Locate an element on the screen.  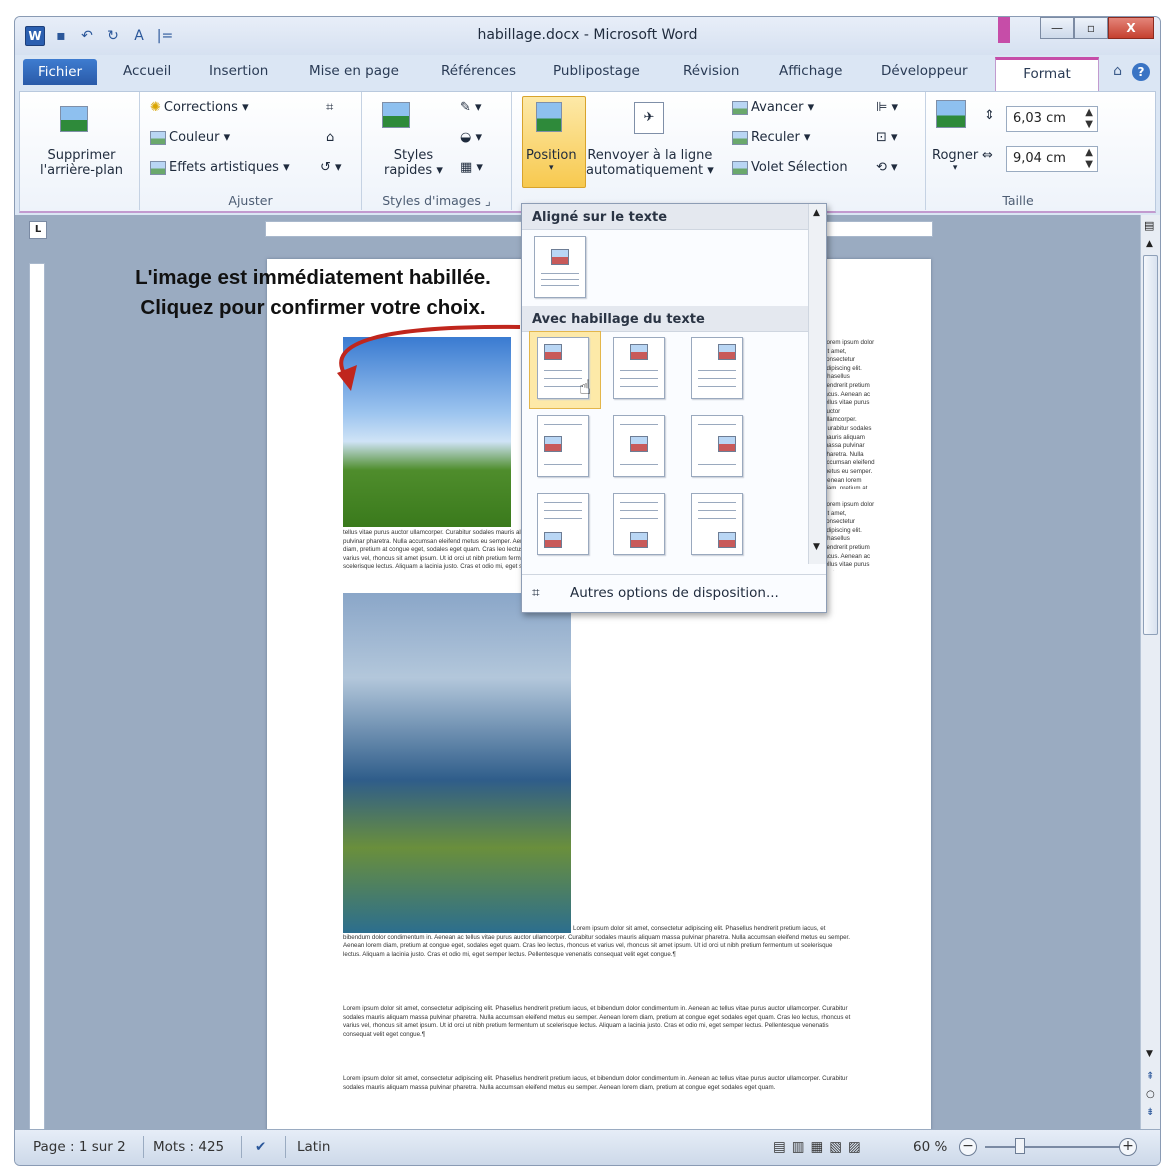
help-icon: ? is located at coordinates (1141, 72).